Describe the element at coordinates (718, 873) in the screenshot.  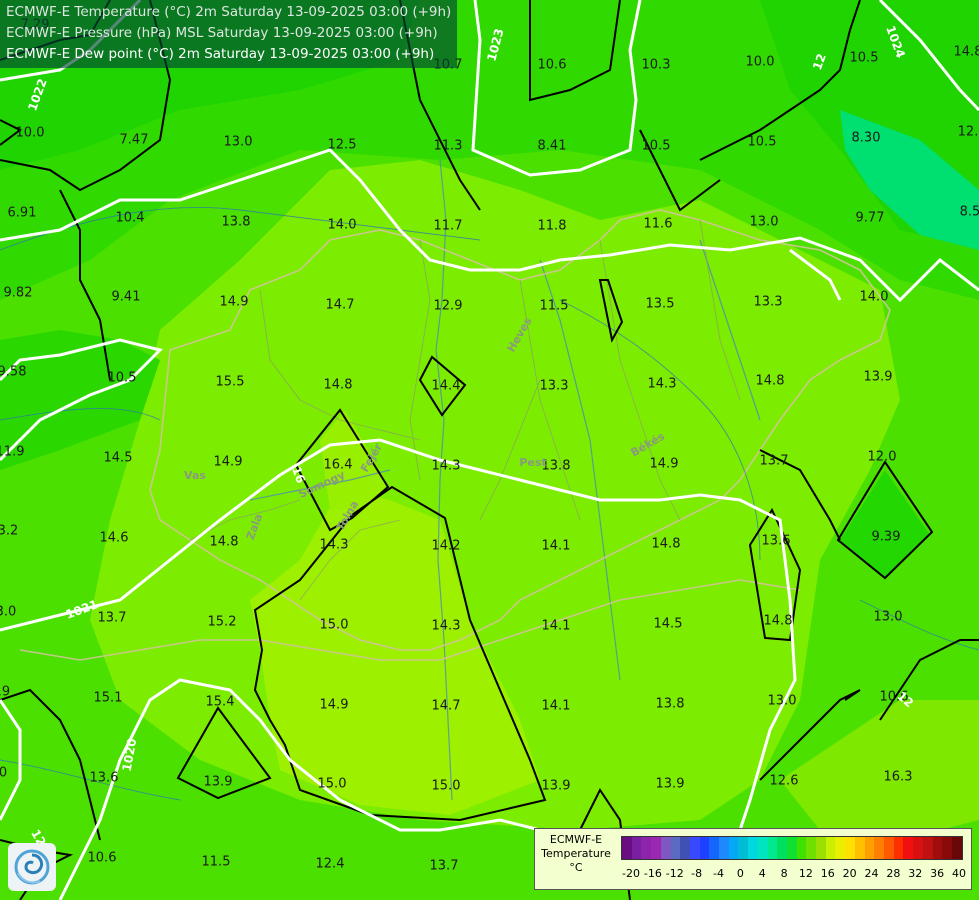
I see `colorbar-tick-label: -4` at that location.